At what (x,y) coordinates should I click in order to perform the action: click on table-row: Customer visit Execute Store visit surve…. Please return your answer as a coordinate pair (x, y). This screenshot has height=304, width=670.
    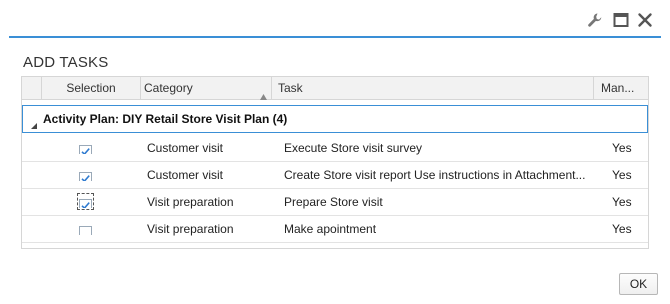
    Looking at the image, I should click on (335, 148).